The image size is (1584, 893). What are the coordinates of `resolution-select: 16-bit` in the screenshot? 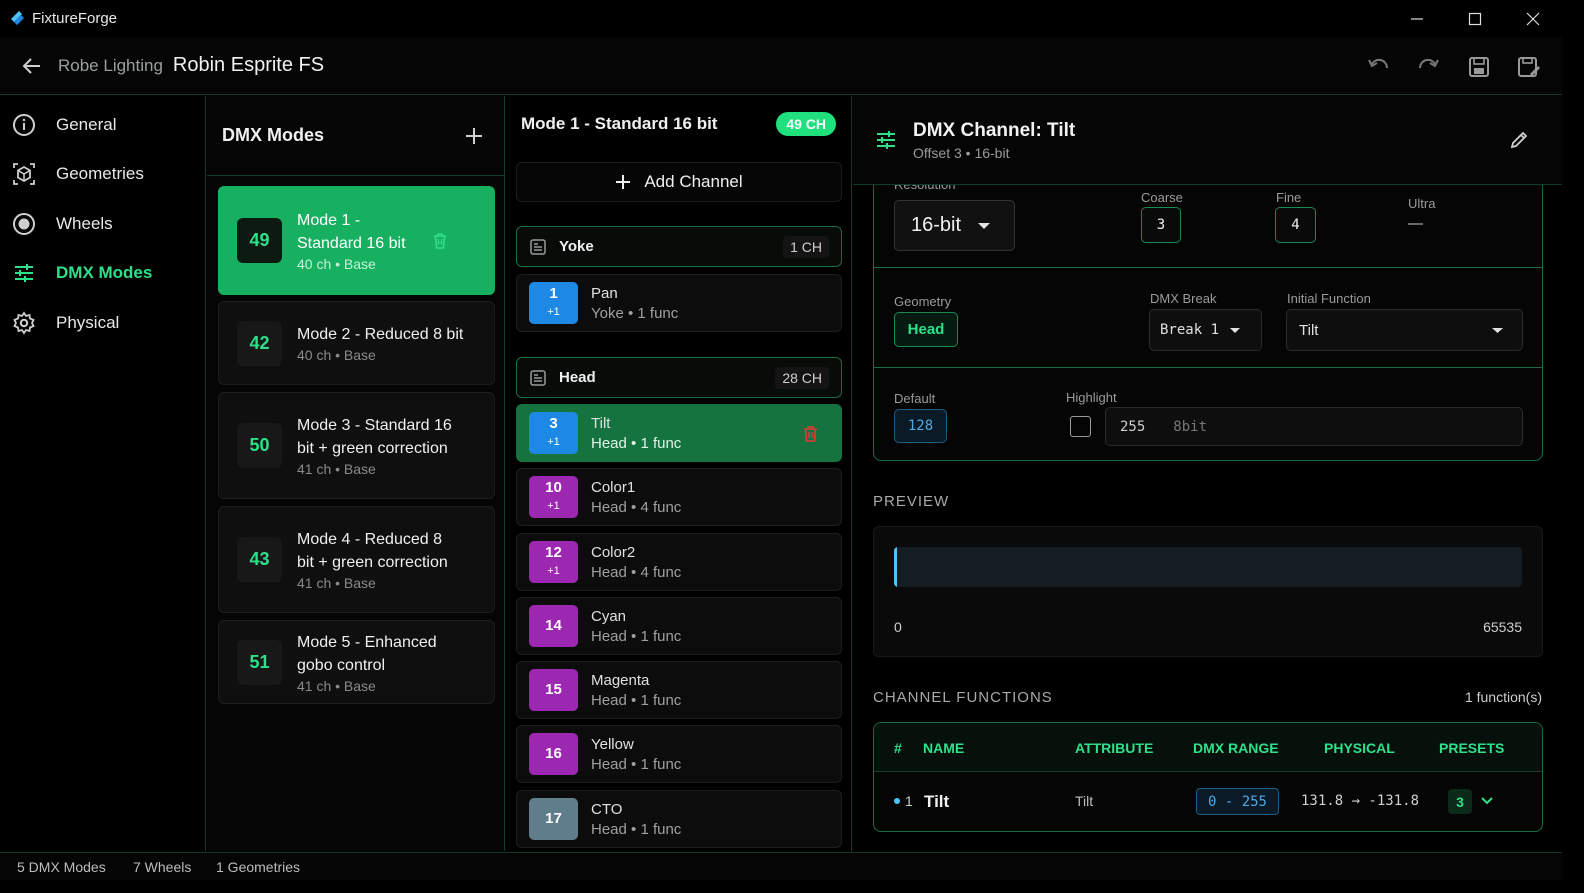 It's located at (954, 225).